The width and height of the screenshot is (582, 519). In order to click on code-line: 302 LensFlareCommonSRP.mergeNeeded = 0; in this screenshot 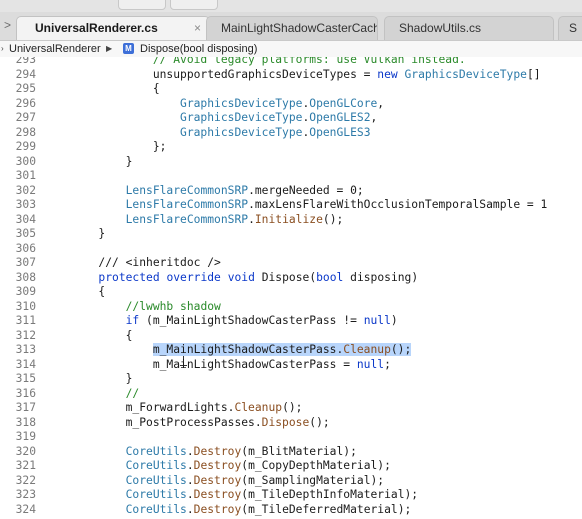, I will do `click(291, 191)`.